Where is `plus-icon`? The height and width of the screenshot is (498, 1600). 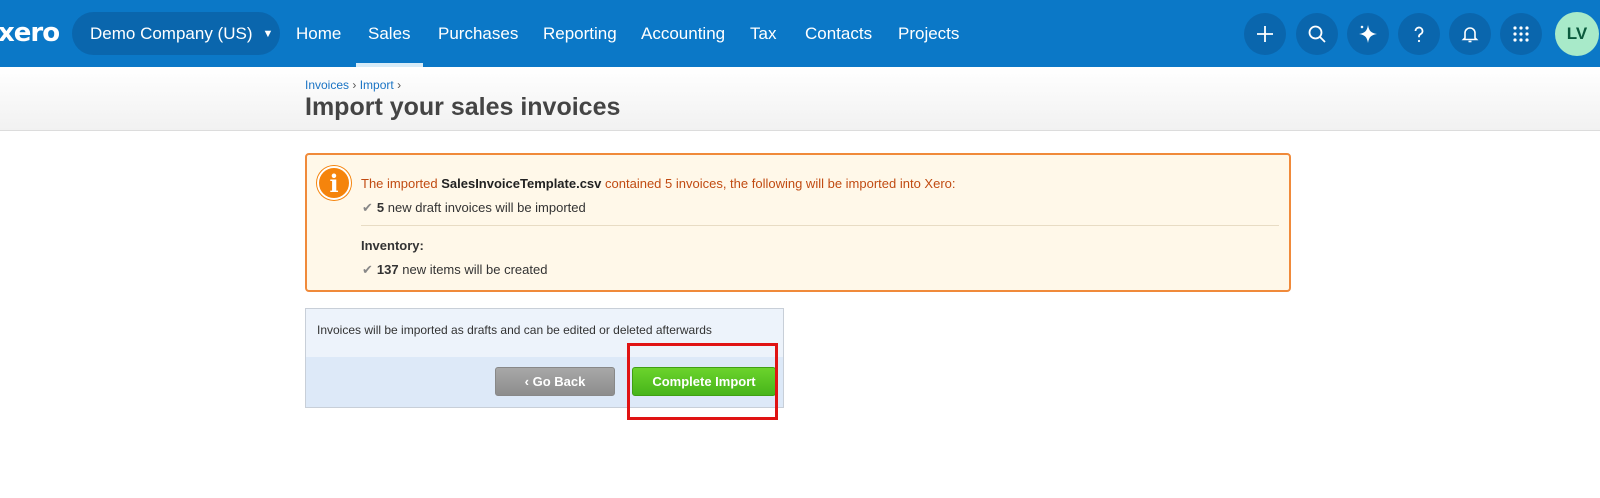 plus-icon is located at coordinates (1265, 34).